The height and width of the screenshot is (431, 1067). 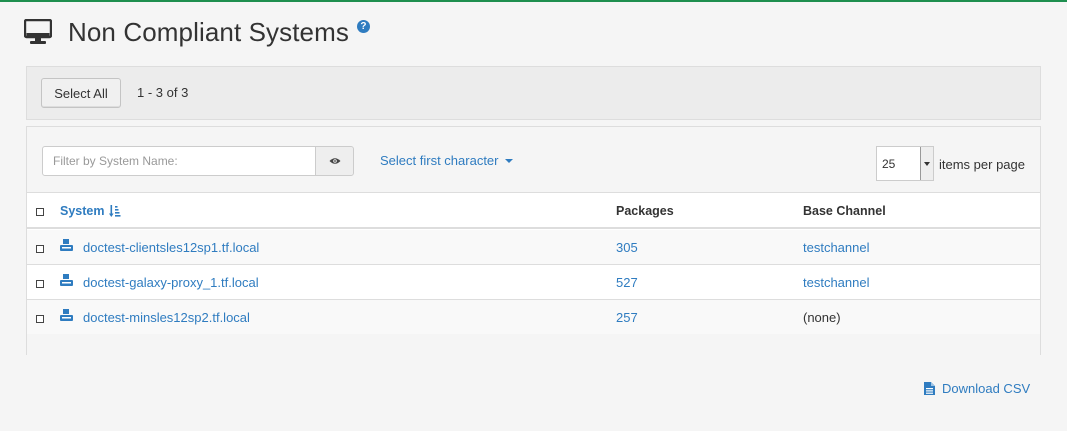 What do you see at coordinates (40, 212) in the screenshot?
I see `select-all-checkbox` at bounding box center [40, 212].